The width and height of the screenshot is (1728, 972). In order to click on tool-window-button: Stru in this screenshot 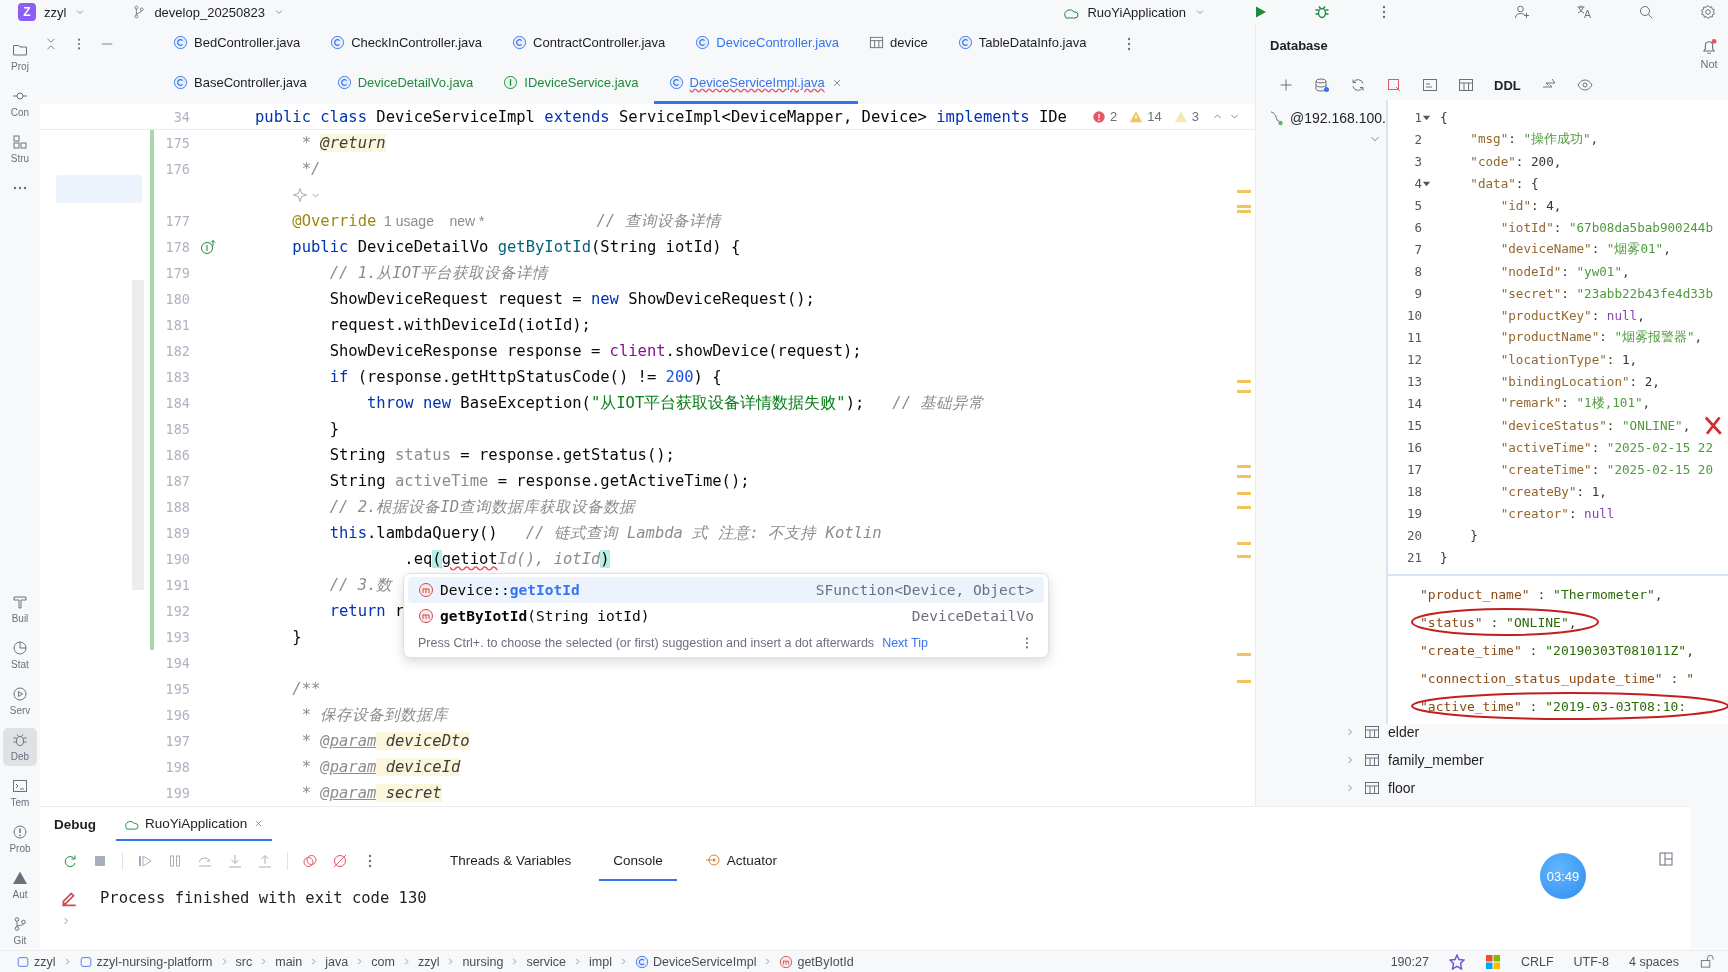, I will do `click(20, 149)`.